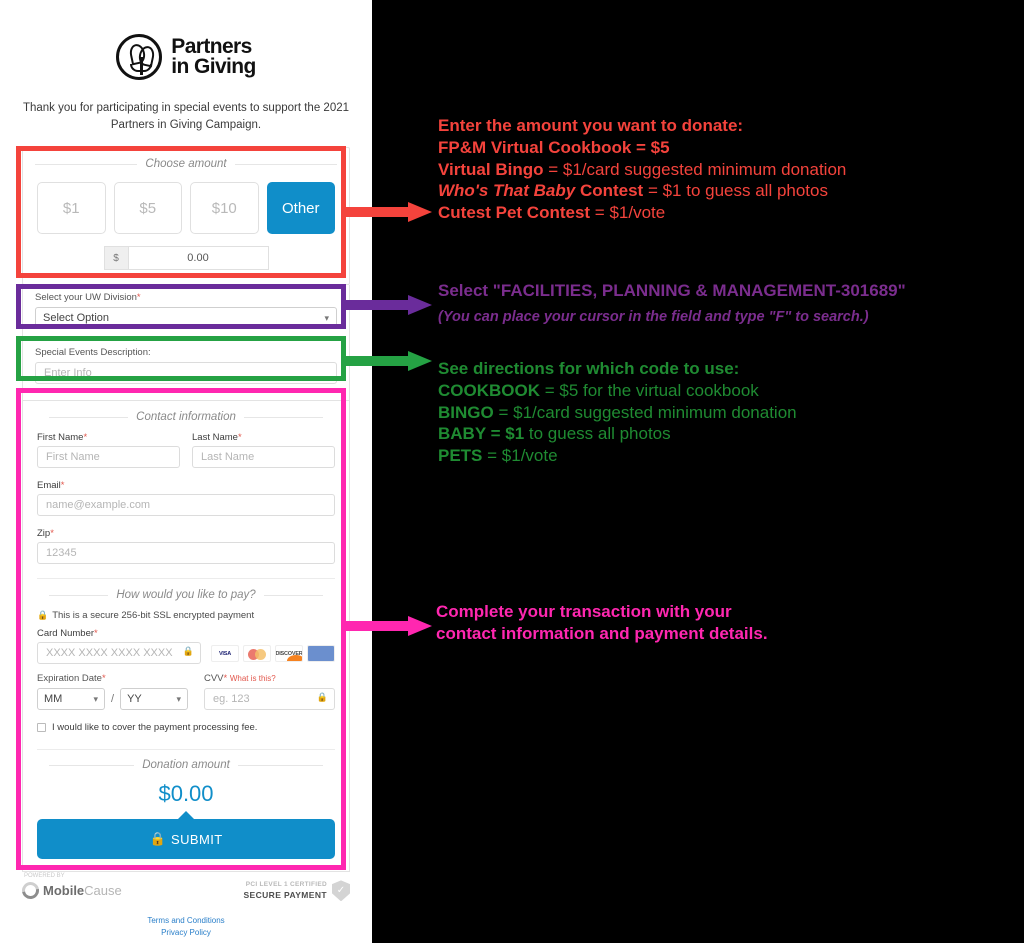 The height and width of the screenshot is (943, 1024). Describe the element at coordinates (186, 595) in the screenshot. I see `payment-legend: How would you like to pay?` at that location.